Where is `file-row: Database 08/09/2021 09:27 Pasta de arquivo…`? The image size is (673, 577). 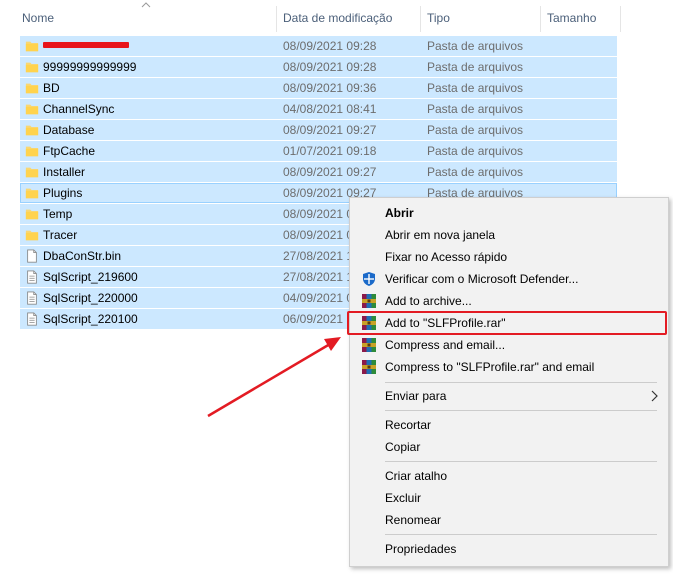 file-row: Database 08/09/2021 09:27 Pasta de arquivo… is located at coordinates (318, 130).